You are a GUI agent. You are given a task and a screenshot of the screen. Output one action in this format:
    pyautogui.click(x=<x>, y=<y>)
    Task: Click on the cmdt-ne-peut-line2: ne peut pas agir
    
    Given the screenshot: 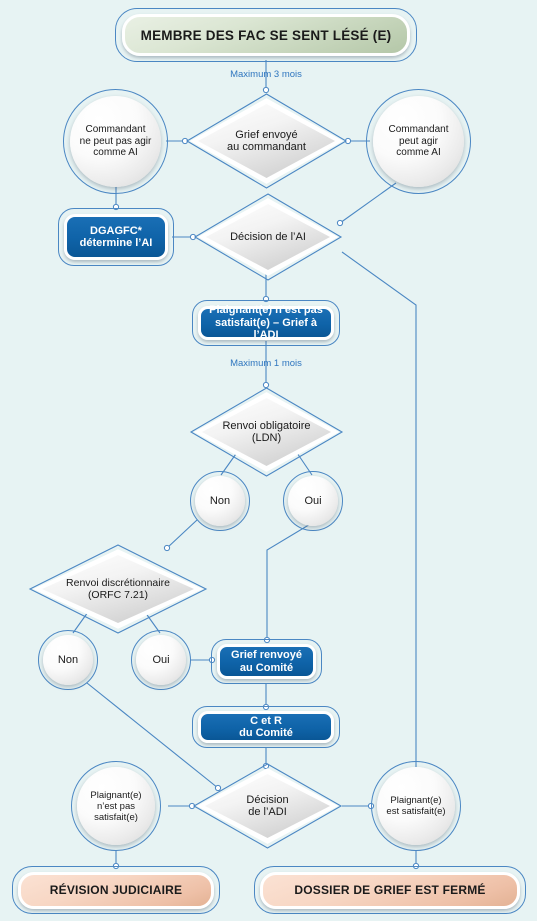 What is the action you would take?
    pyautogui.click(x=115, y=141)
    